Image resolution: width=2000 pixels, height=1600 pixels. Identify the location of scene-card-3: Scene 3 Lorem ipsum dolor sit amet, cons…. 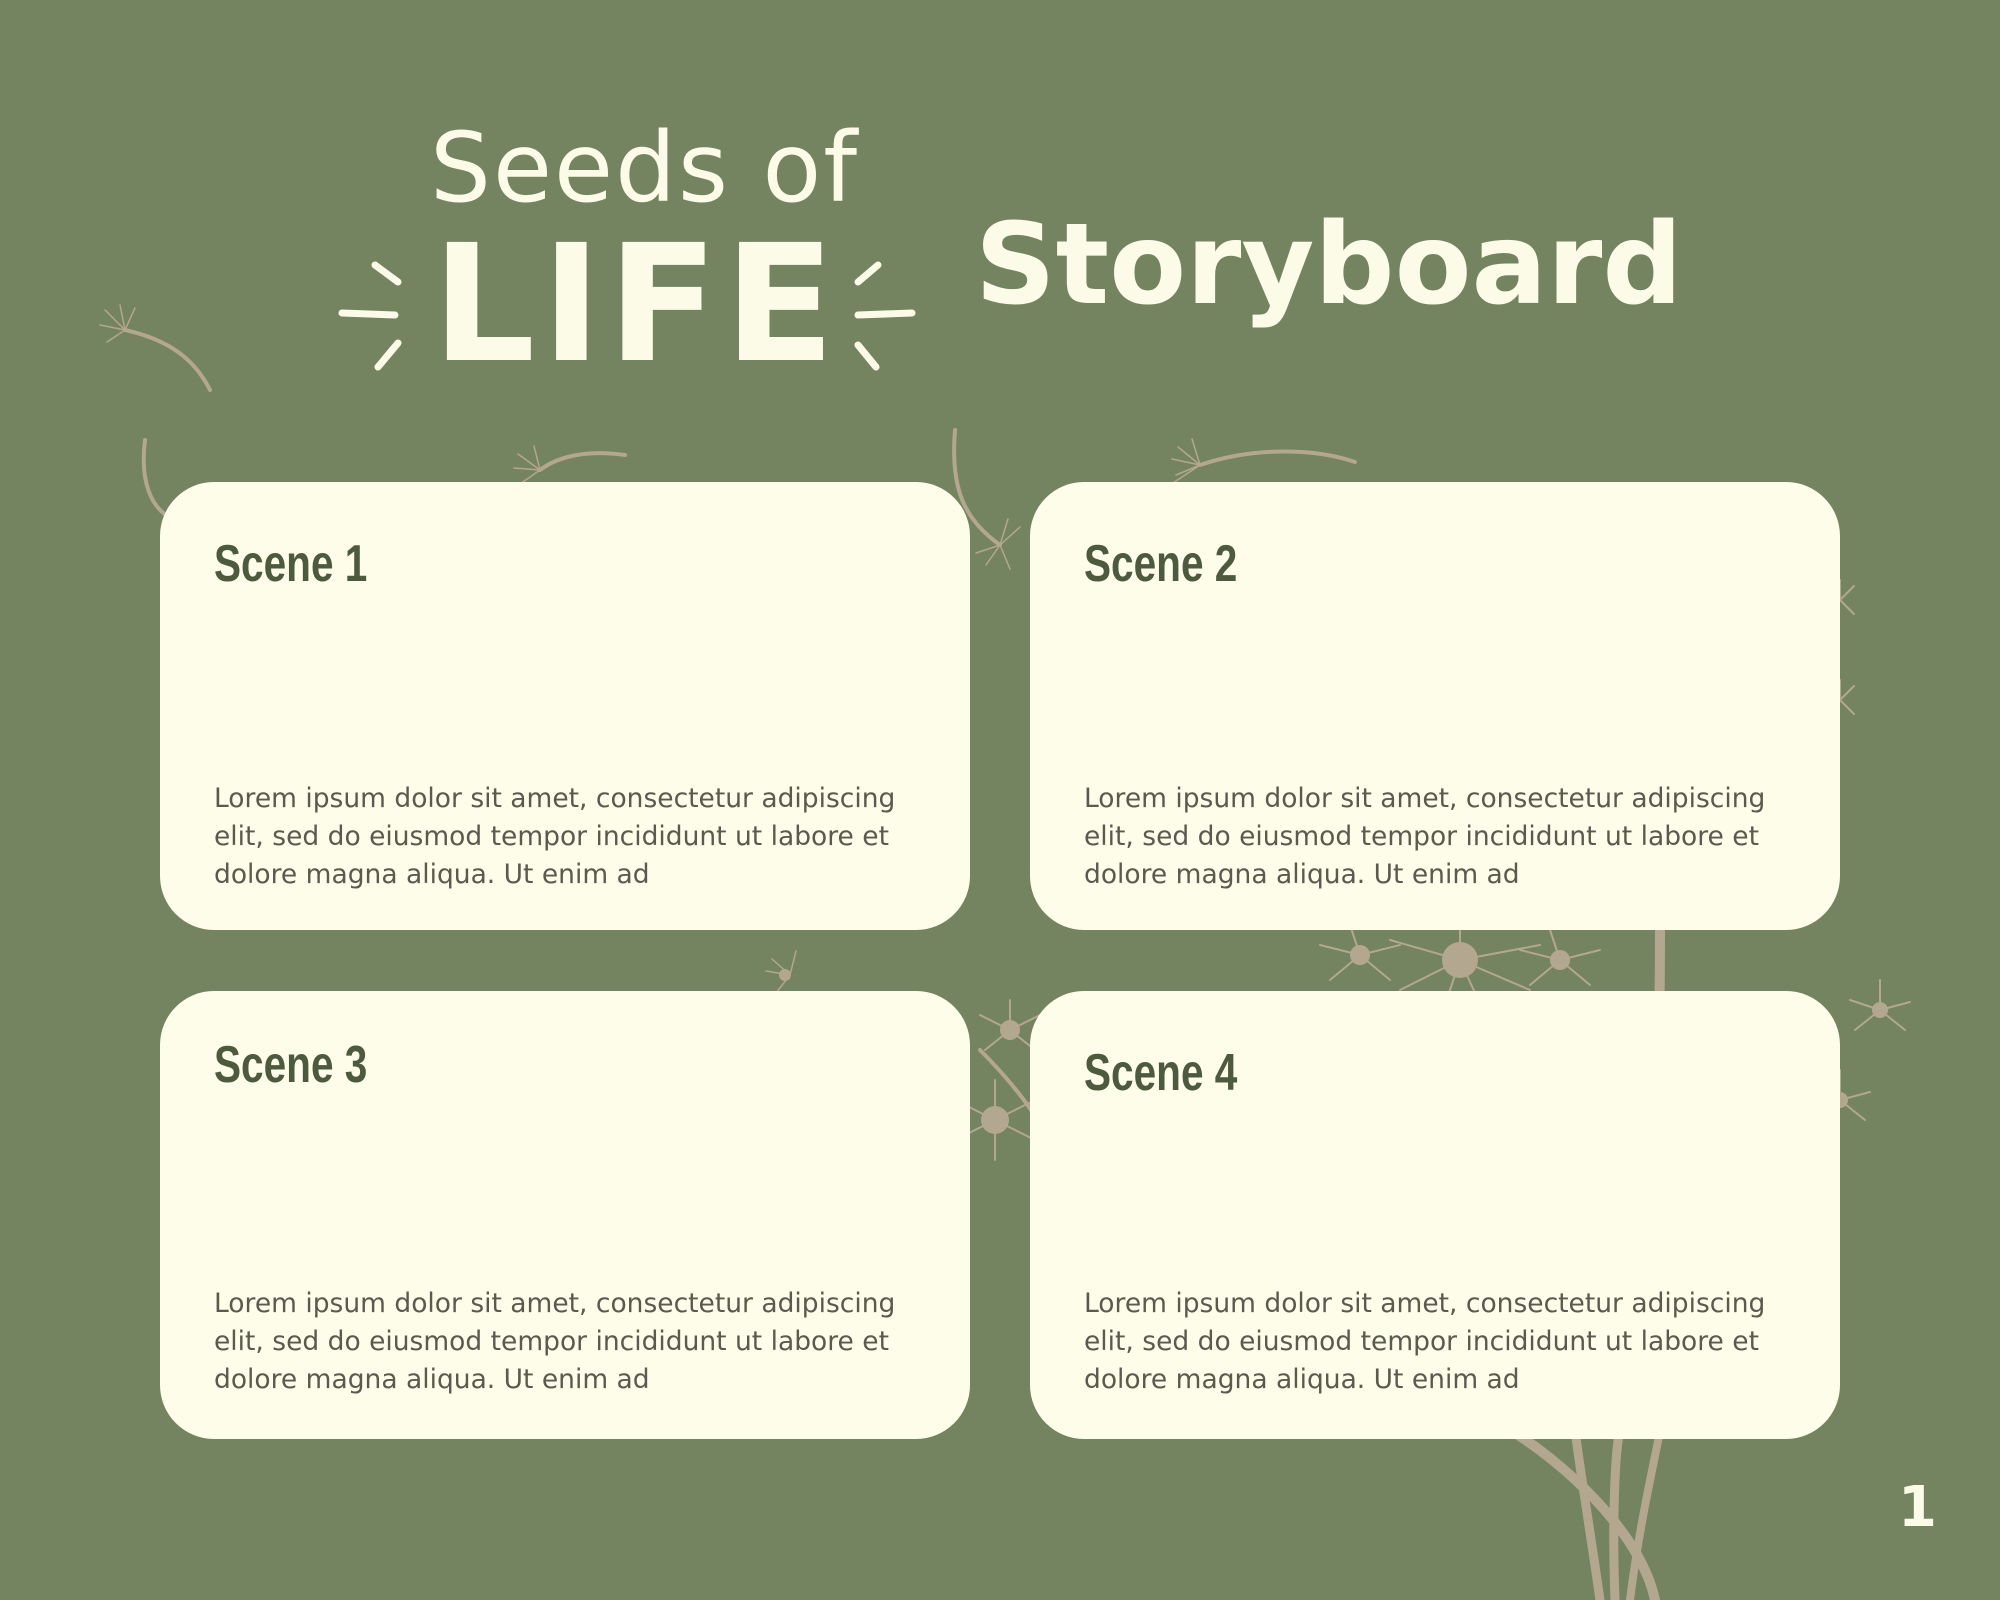
(565, 1215).